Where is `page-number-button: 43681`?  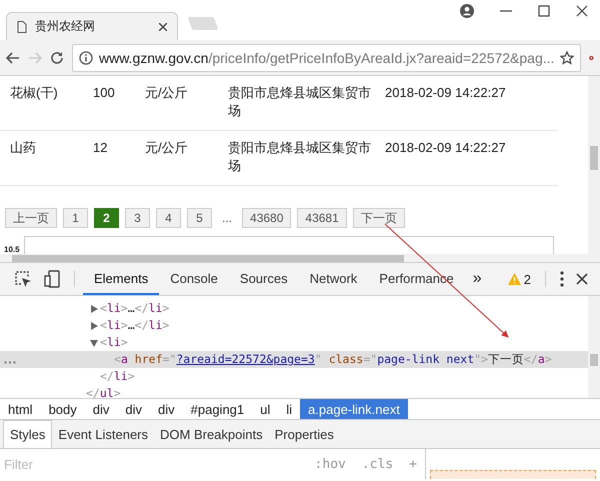
page-number-button: 43681 is located at coordinates (322, 218).